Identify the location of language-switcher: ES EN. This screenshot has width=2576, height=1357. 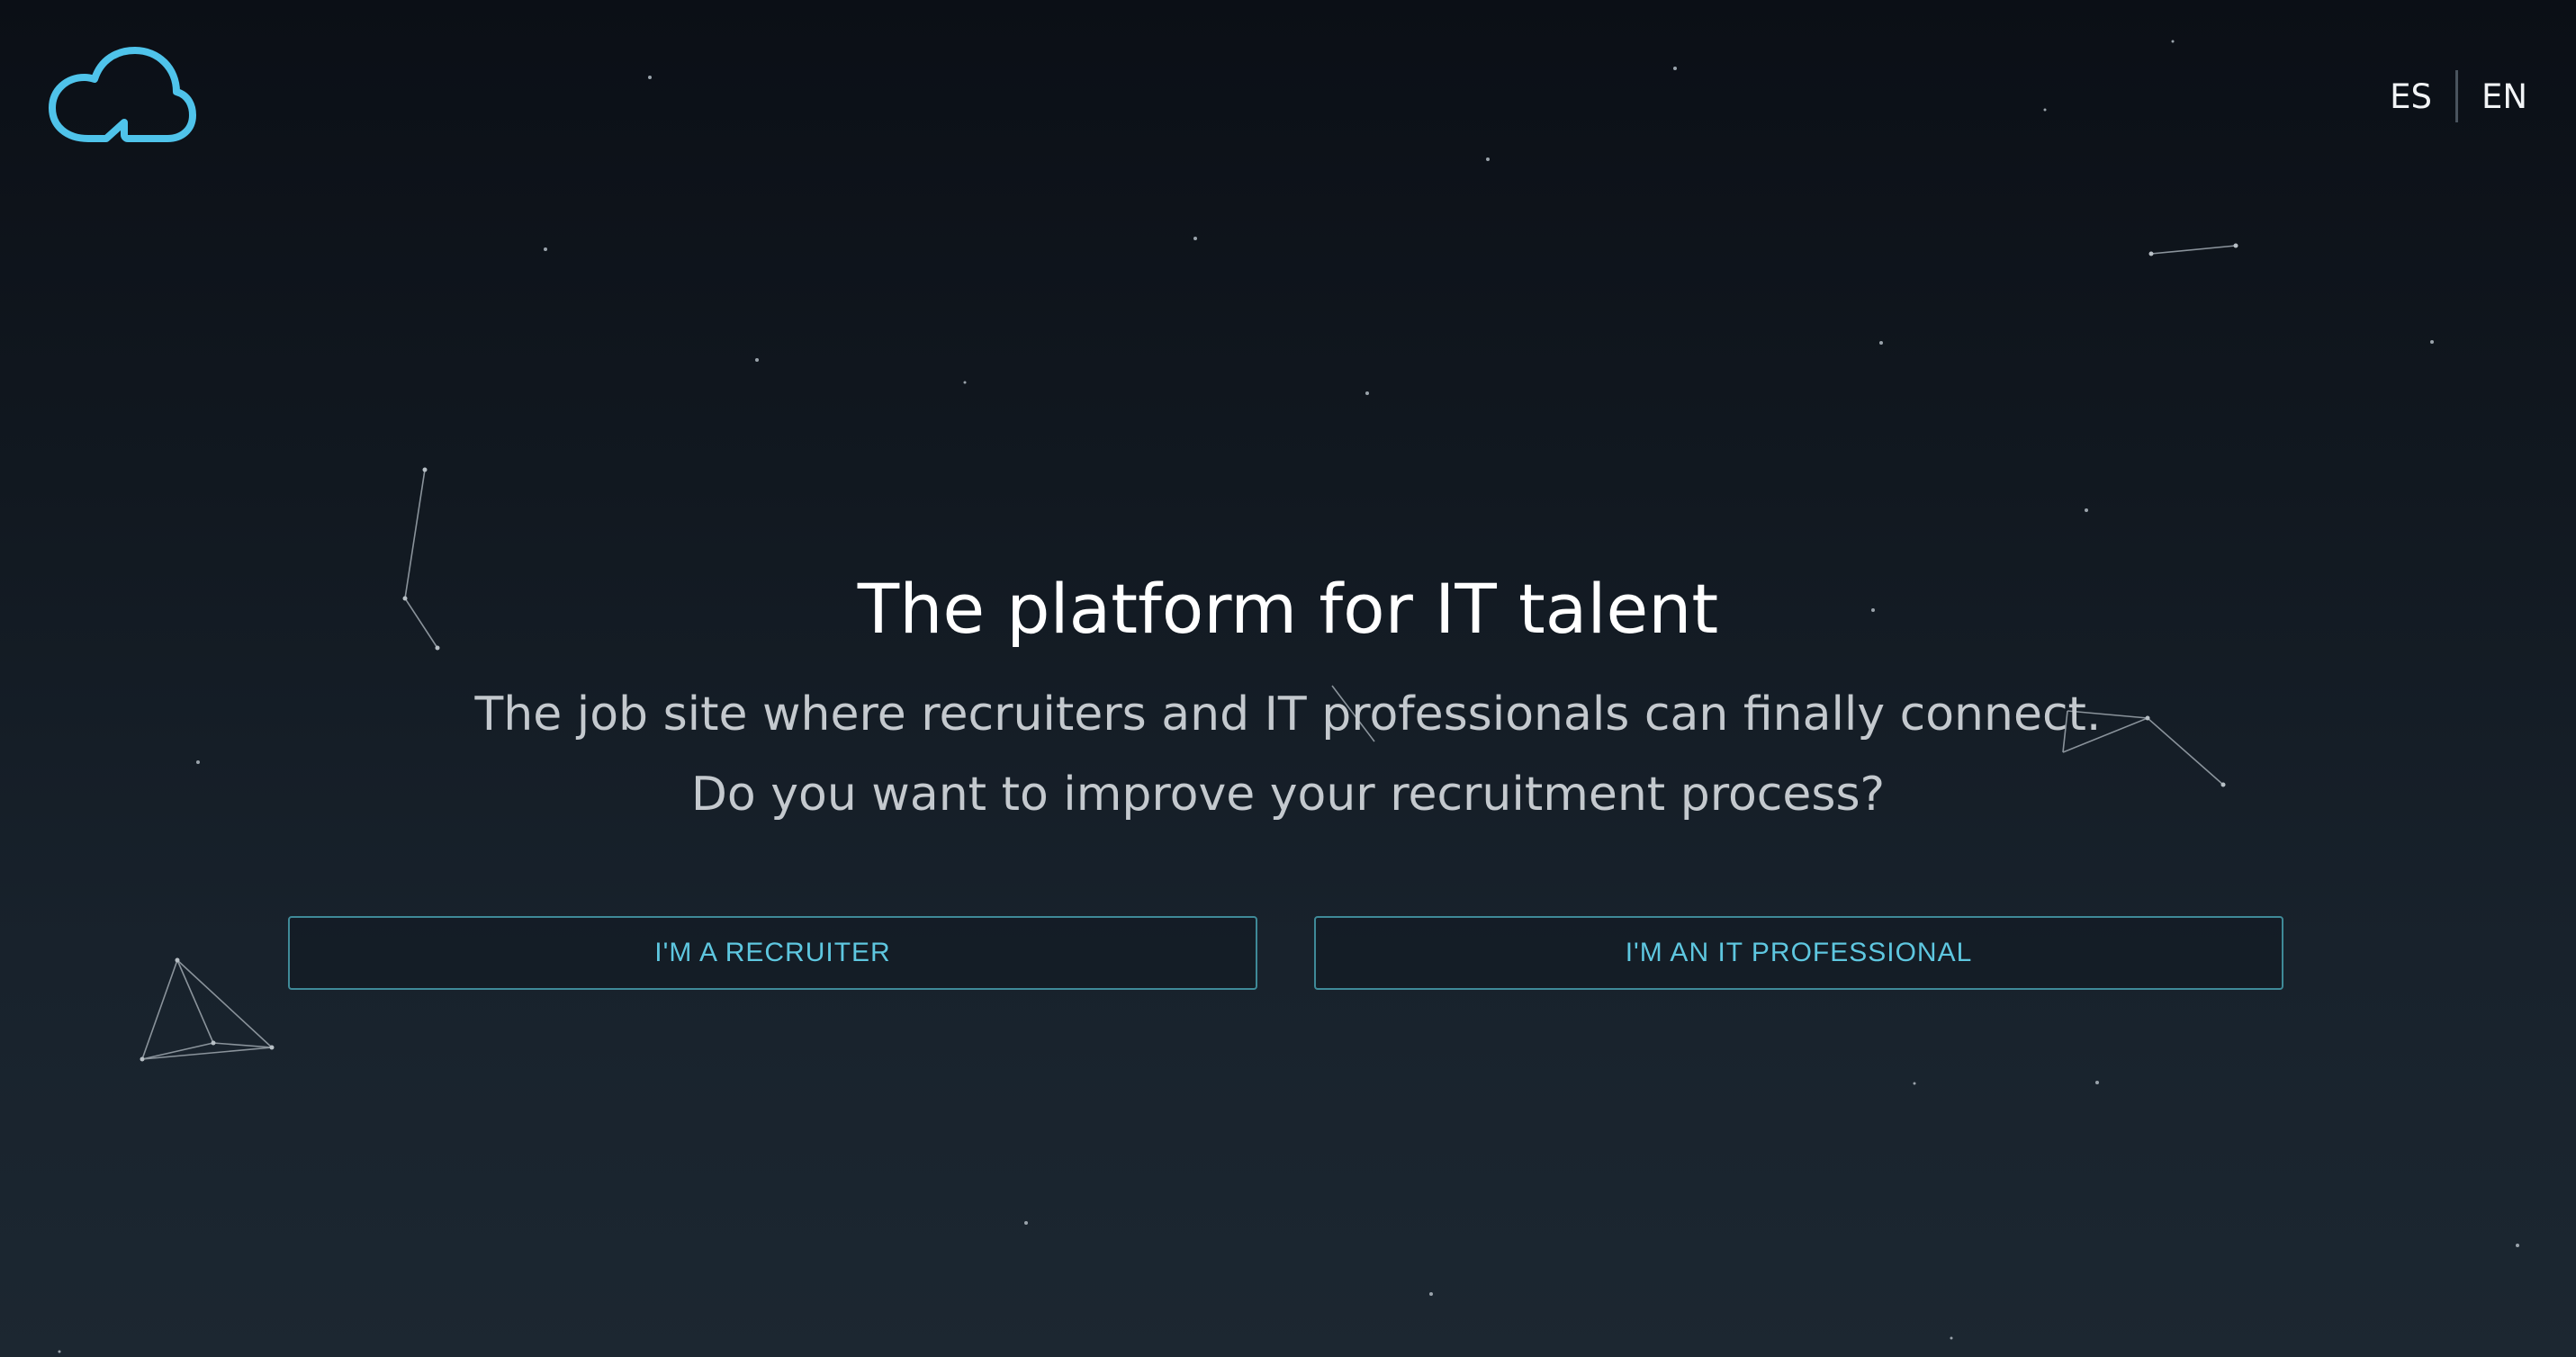
(2458, 96).